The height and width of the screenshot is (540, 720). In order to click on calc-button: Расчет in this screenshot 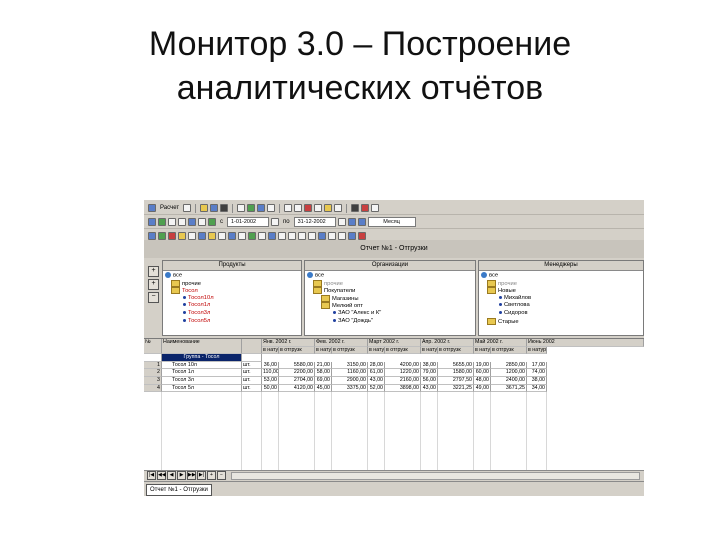, I will do `click(169, 208)`.